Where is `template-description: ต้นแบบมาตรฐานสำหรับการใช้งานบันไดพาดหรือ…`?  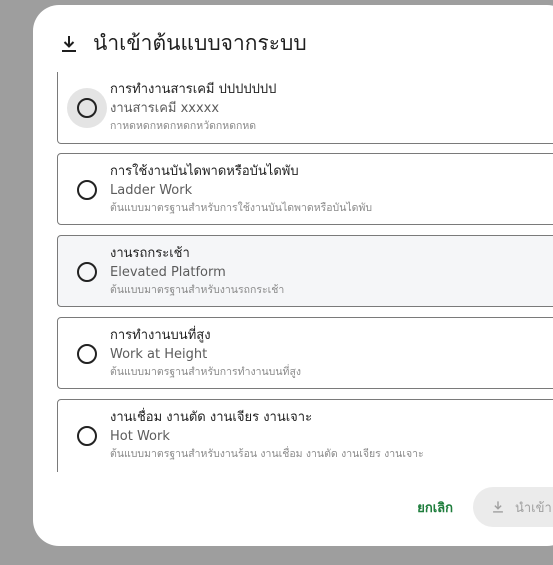 template-description: ต้นแบบมาตรฐานสำหรับการใช้งานบันไดพาดหรือ… is located at coordinates (241, 208).